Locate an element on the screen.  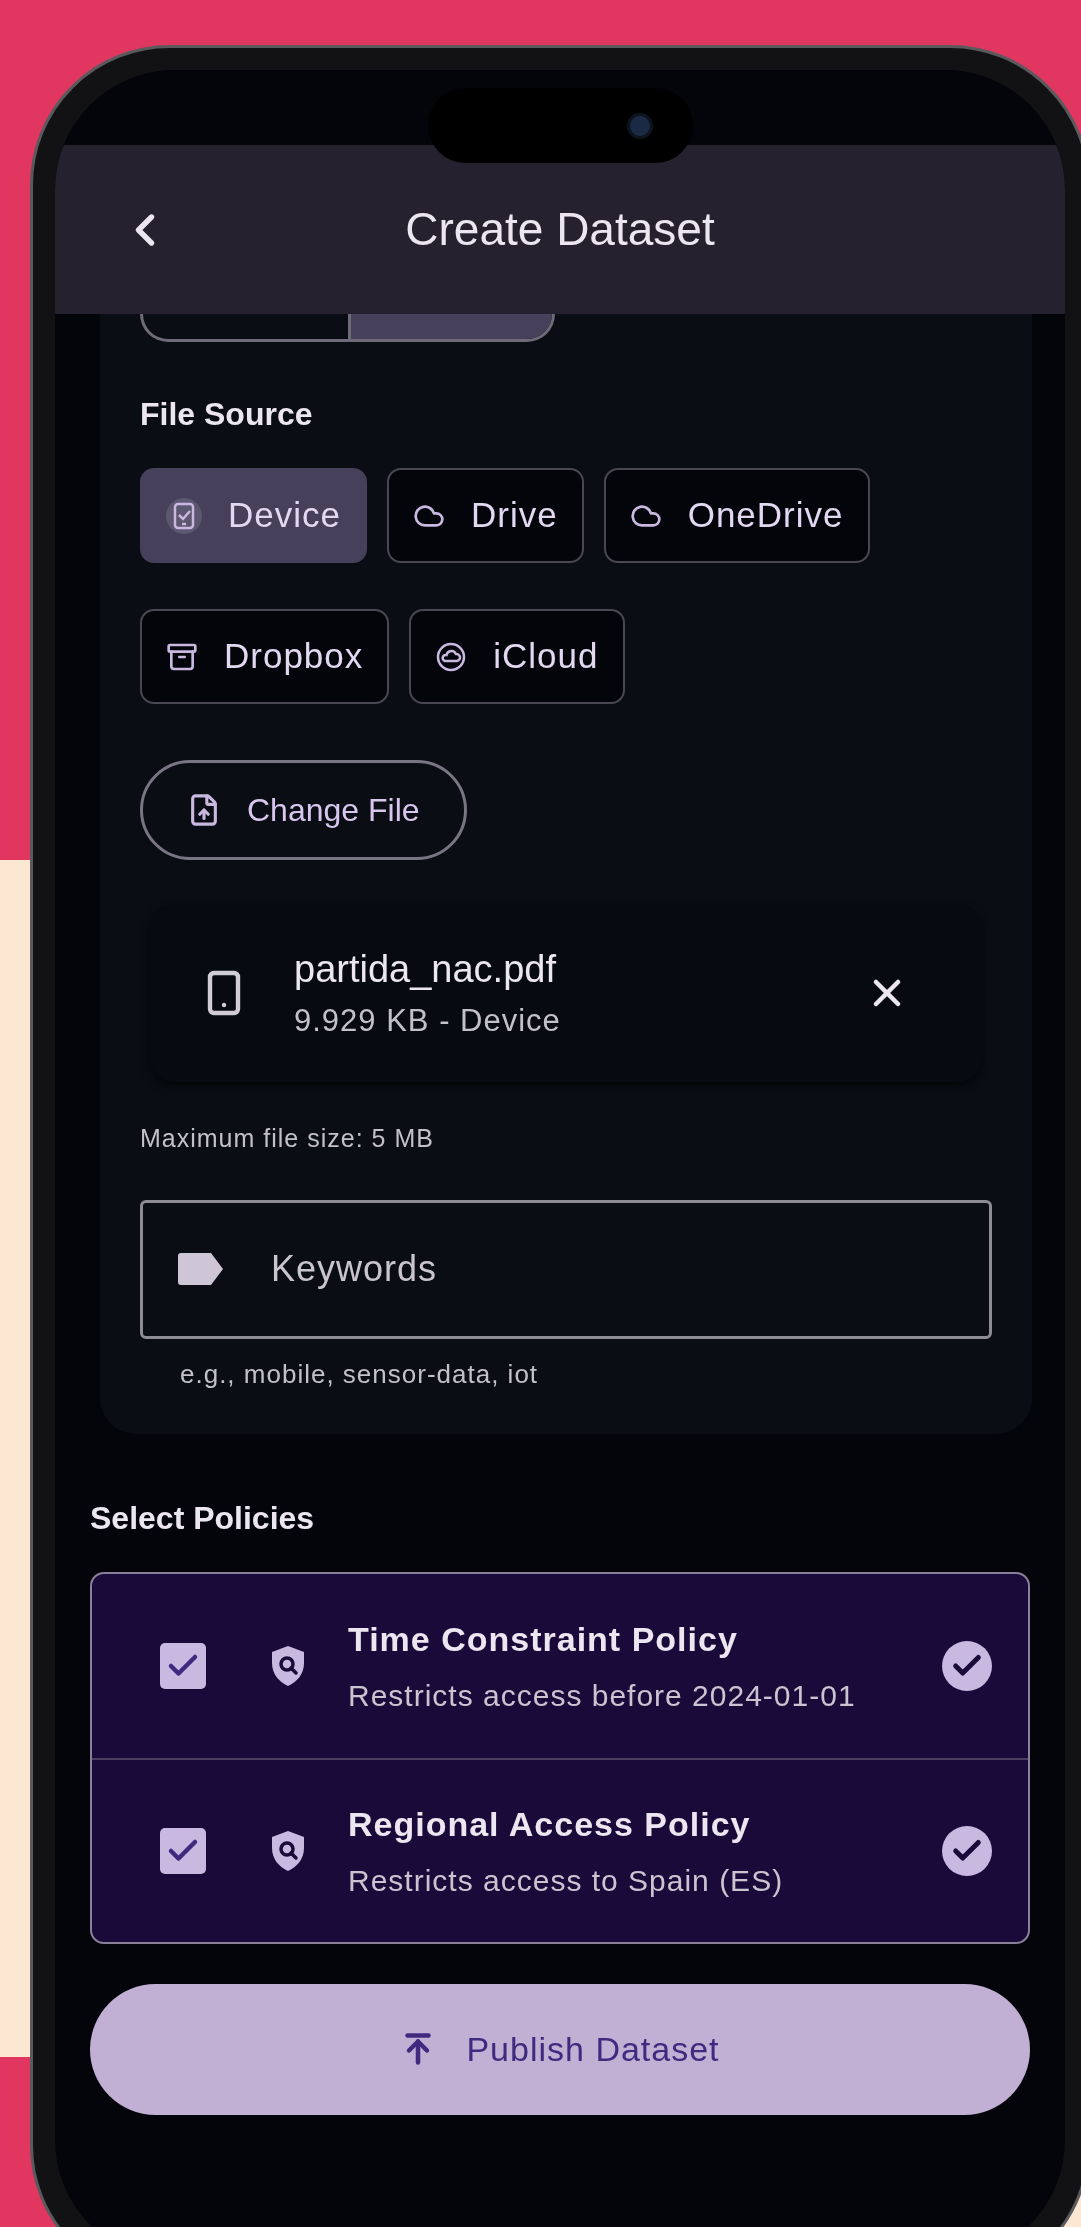
cloud-circle-icon is located at coordinates (451, 656).